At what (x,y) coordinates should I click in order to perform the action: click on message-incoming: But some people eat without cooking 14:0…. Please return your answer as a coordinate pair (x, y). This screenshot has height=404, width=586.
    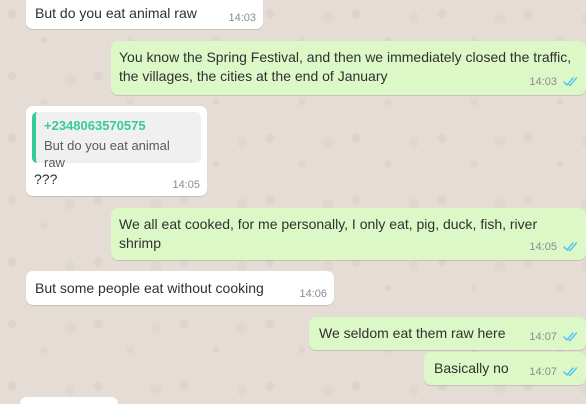
    Looking at the image, I should click on (180, 288).